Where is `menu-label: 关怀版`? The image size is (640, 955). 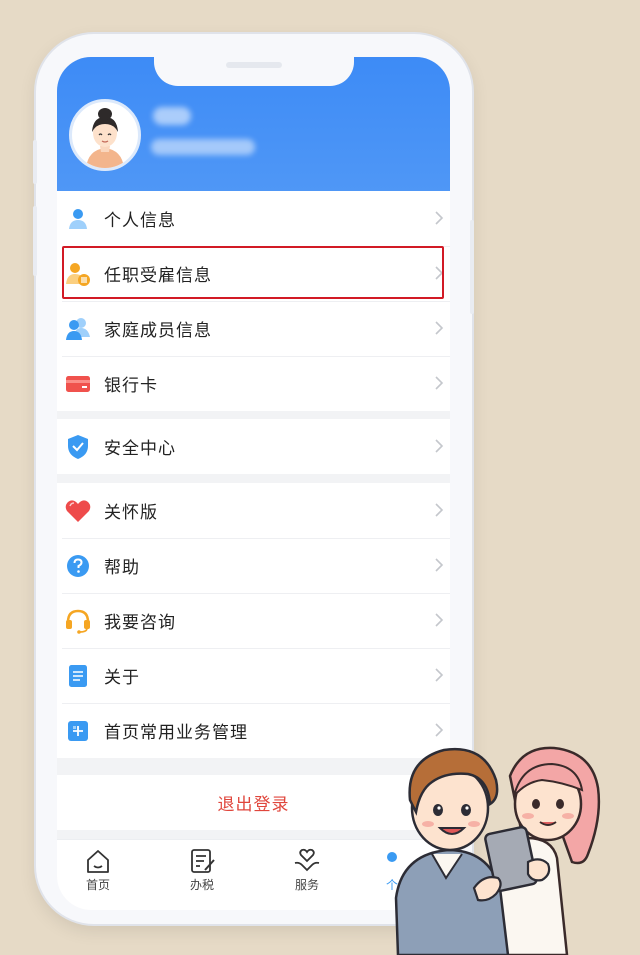 menu-label: 关怀版 is located at coordinates (131, 513).